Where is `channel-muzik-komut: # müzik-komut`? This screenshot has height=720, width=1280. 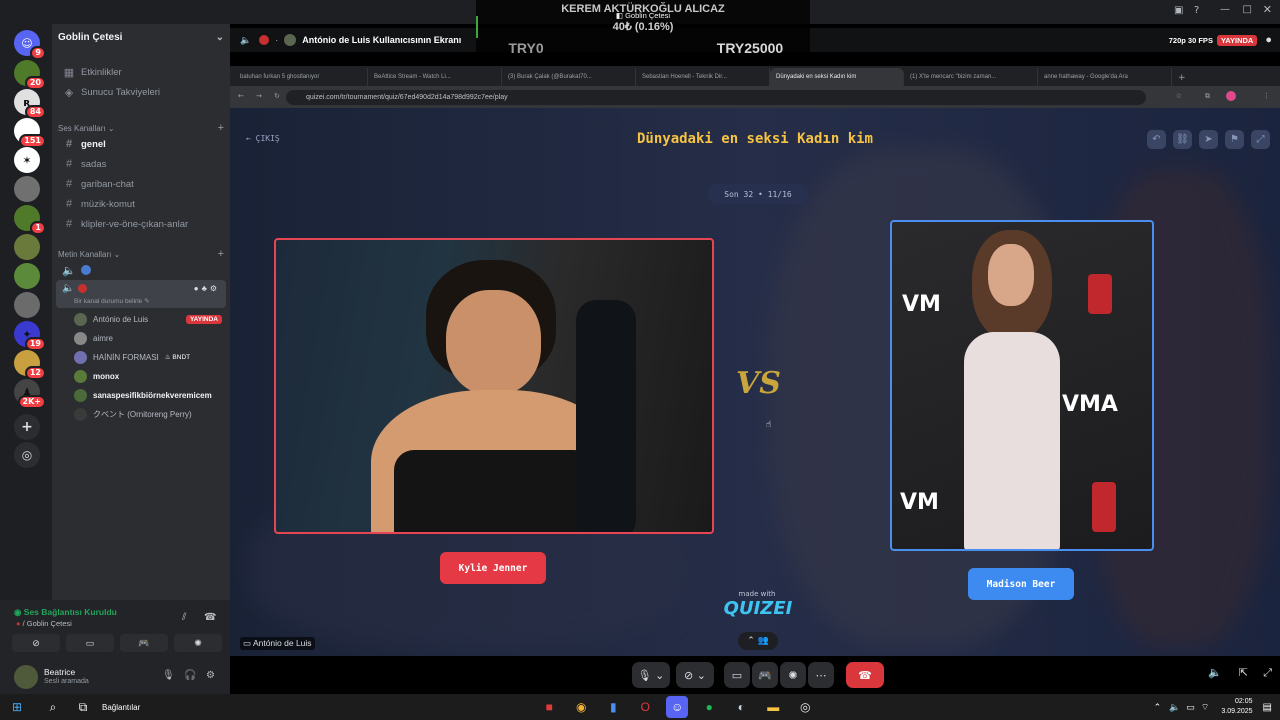
channel-muzik-komut: # müzik-komut is located at coordinates (141, 204).